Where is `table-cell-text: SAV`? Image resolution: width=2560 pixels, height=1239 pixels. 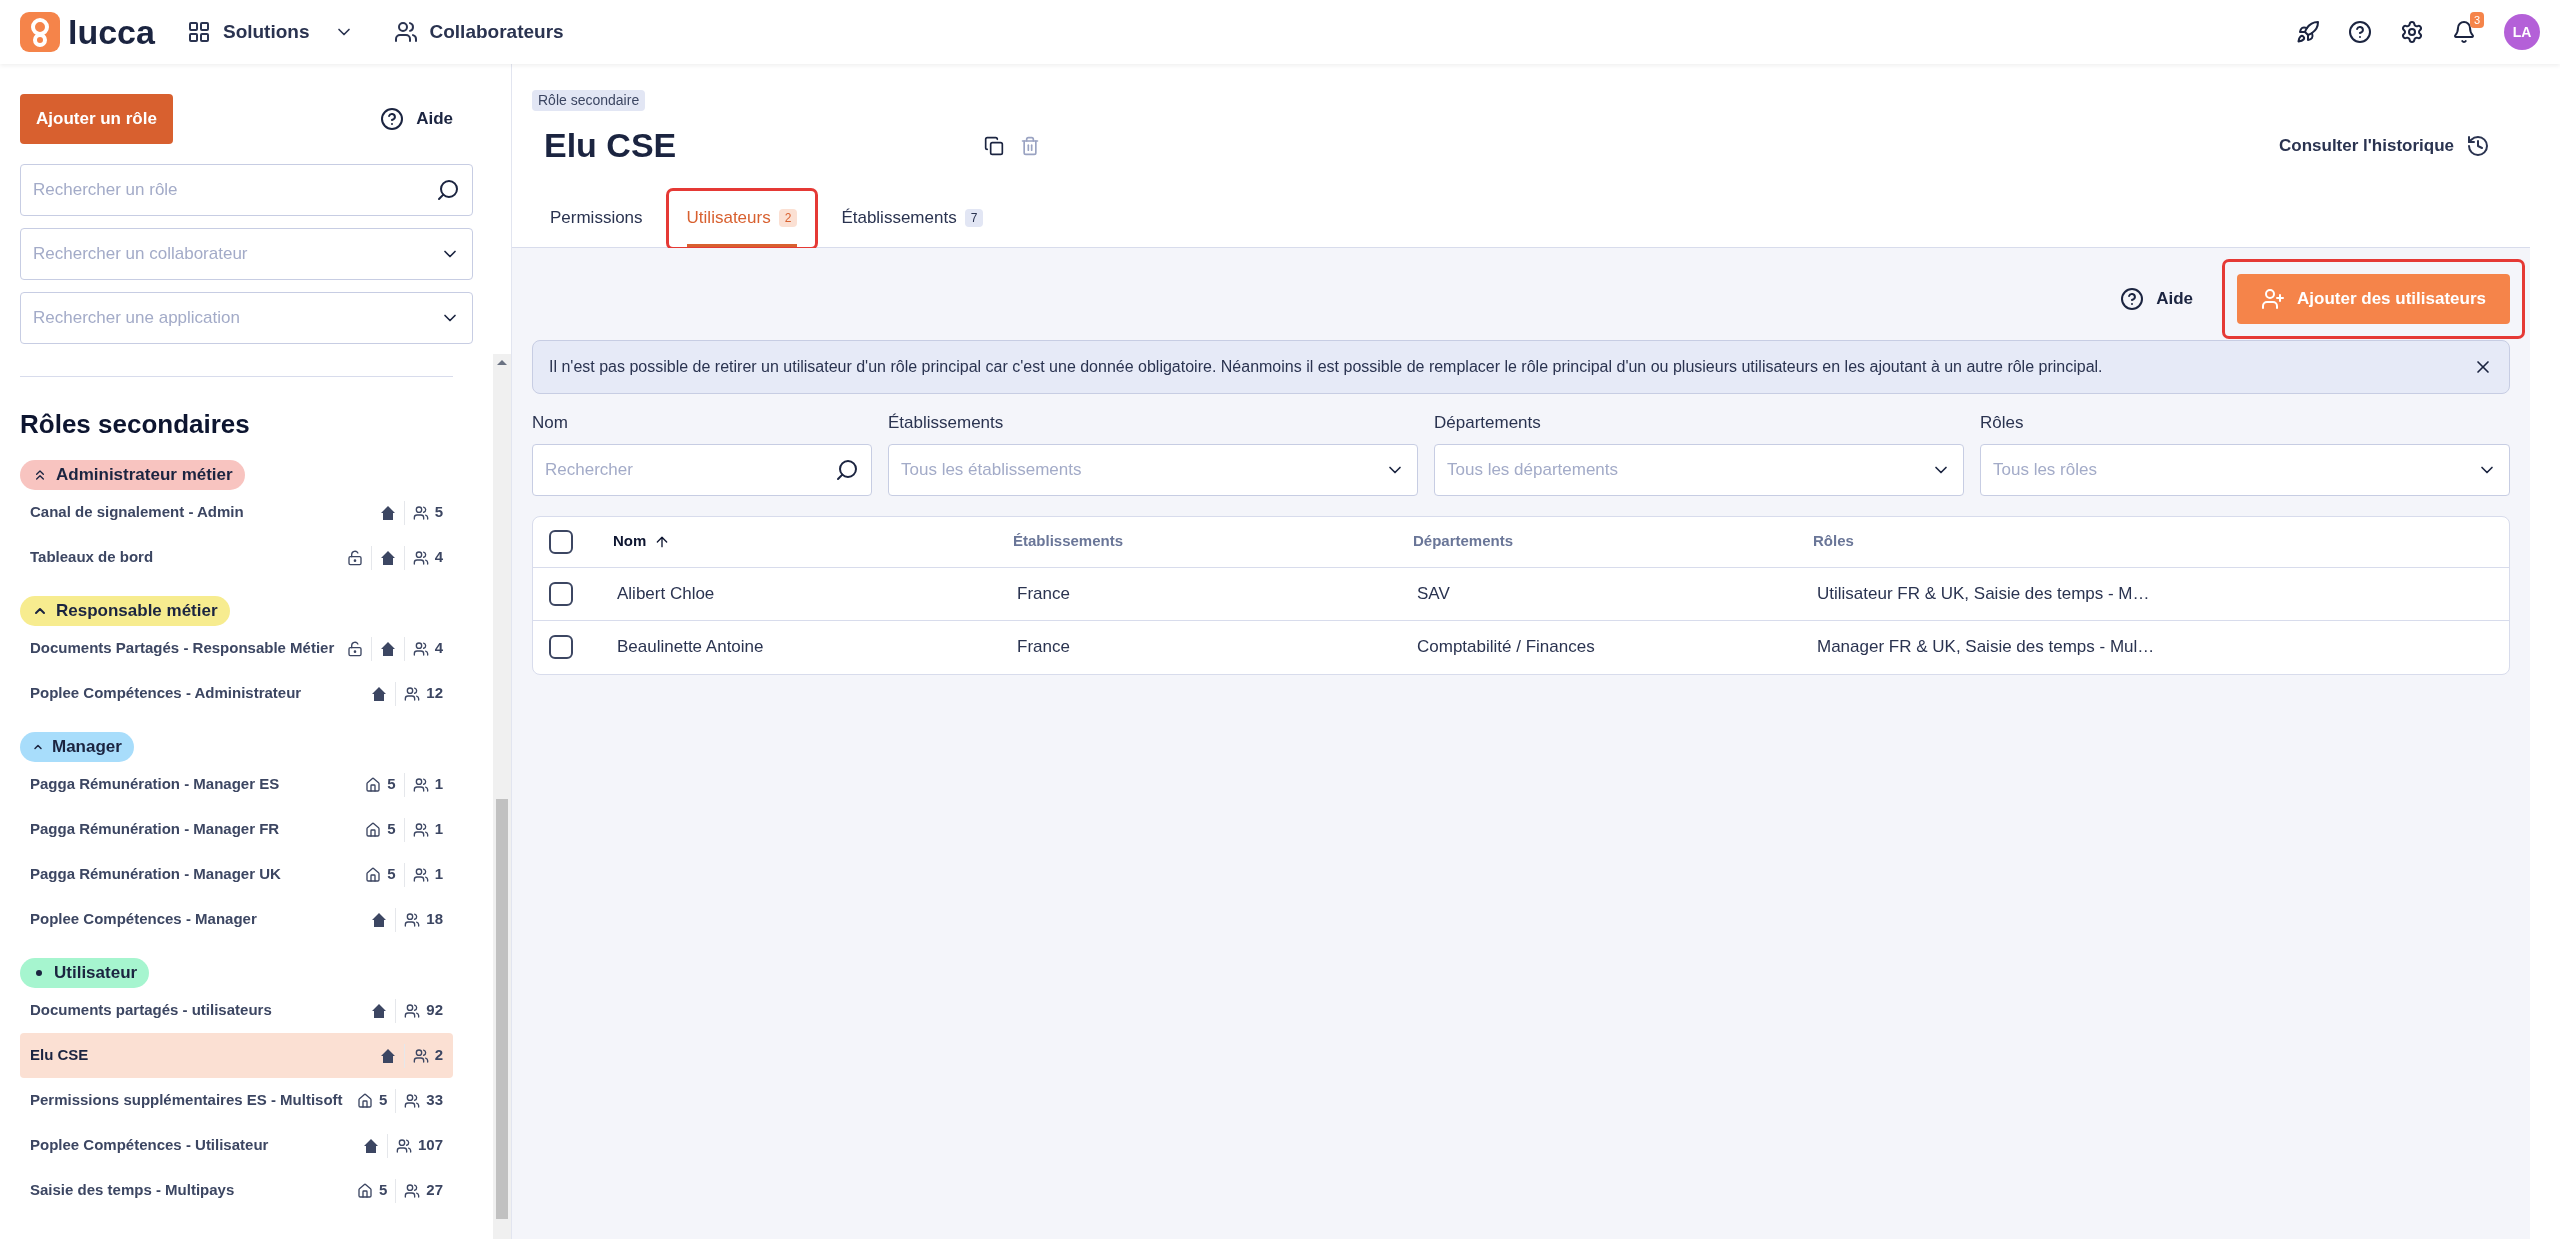 table-cell-text: SAV is located at coordinates (1433, 593).